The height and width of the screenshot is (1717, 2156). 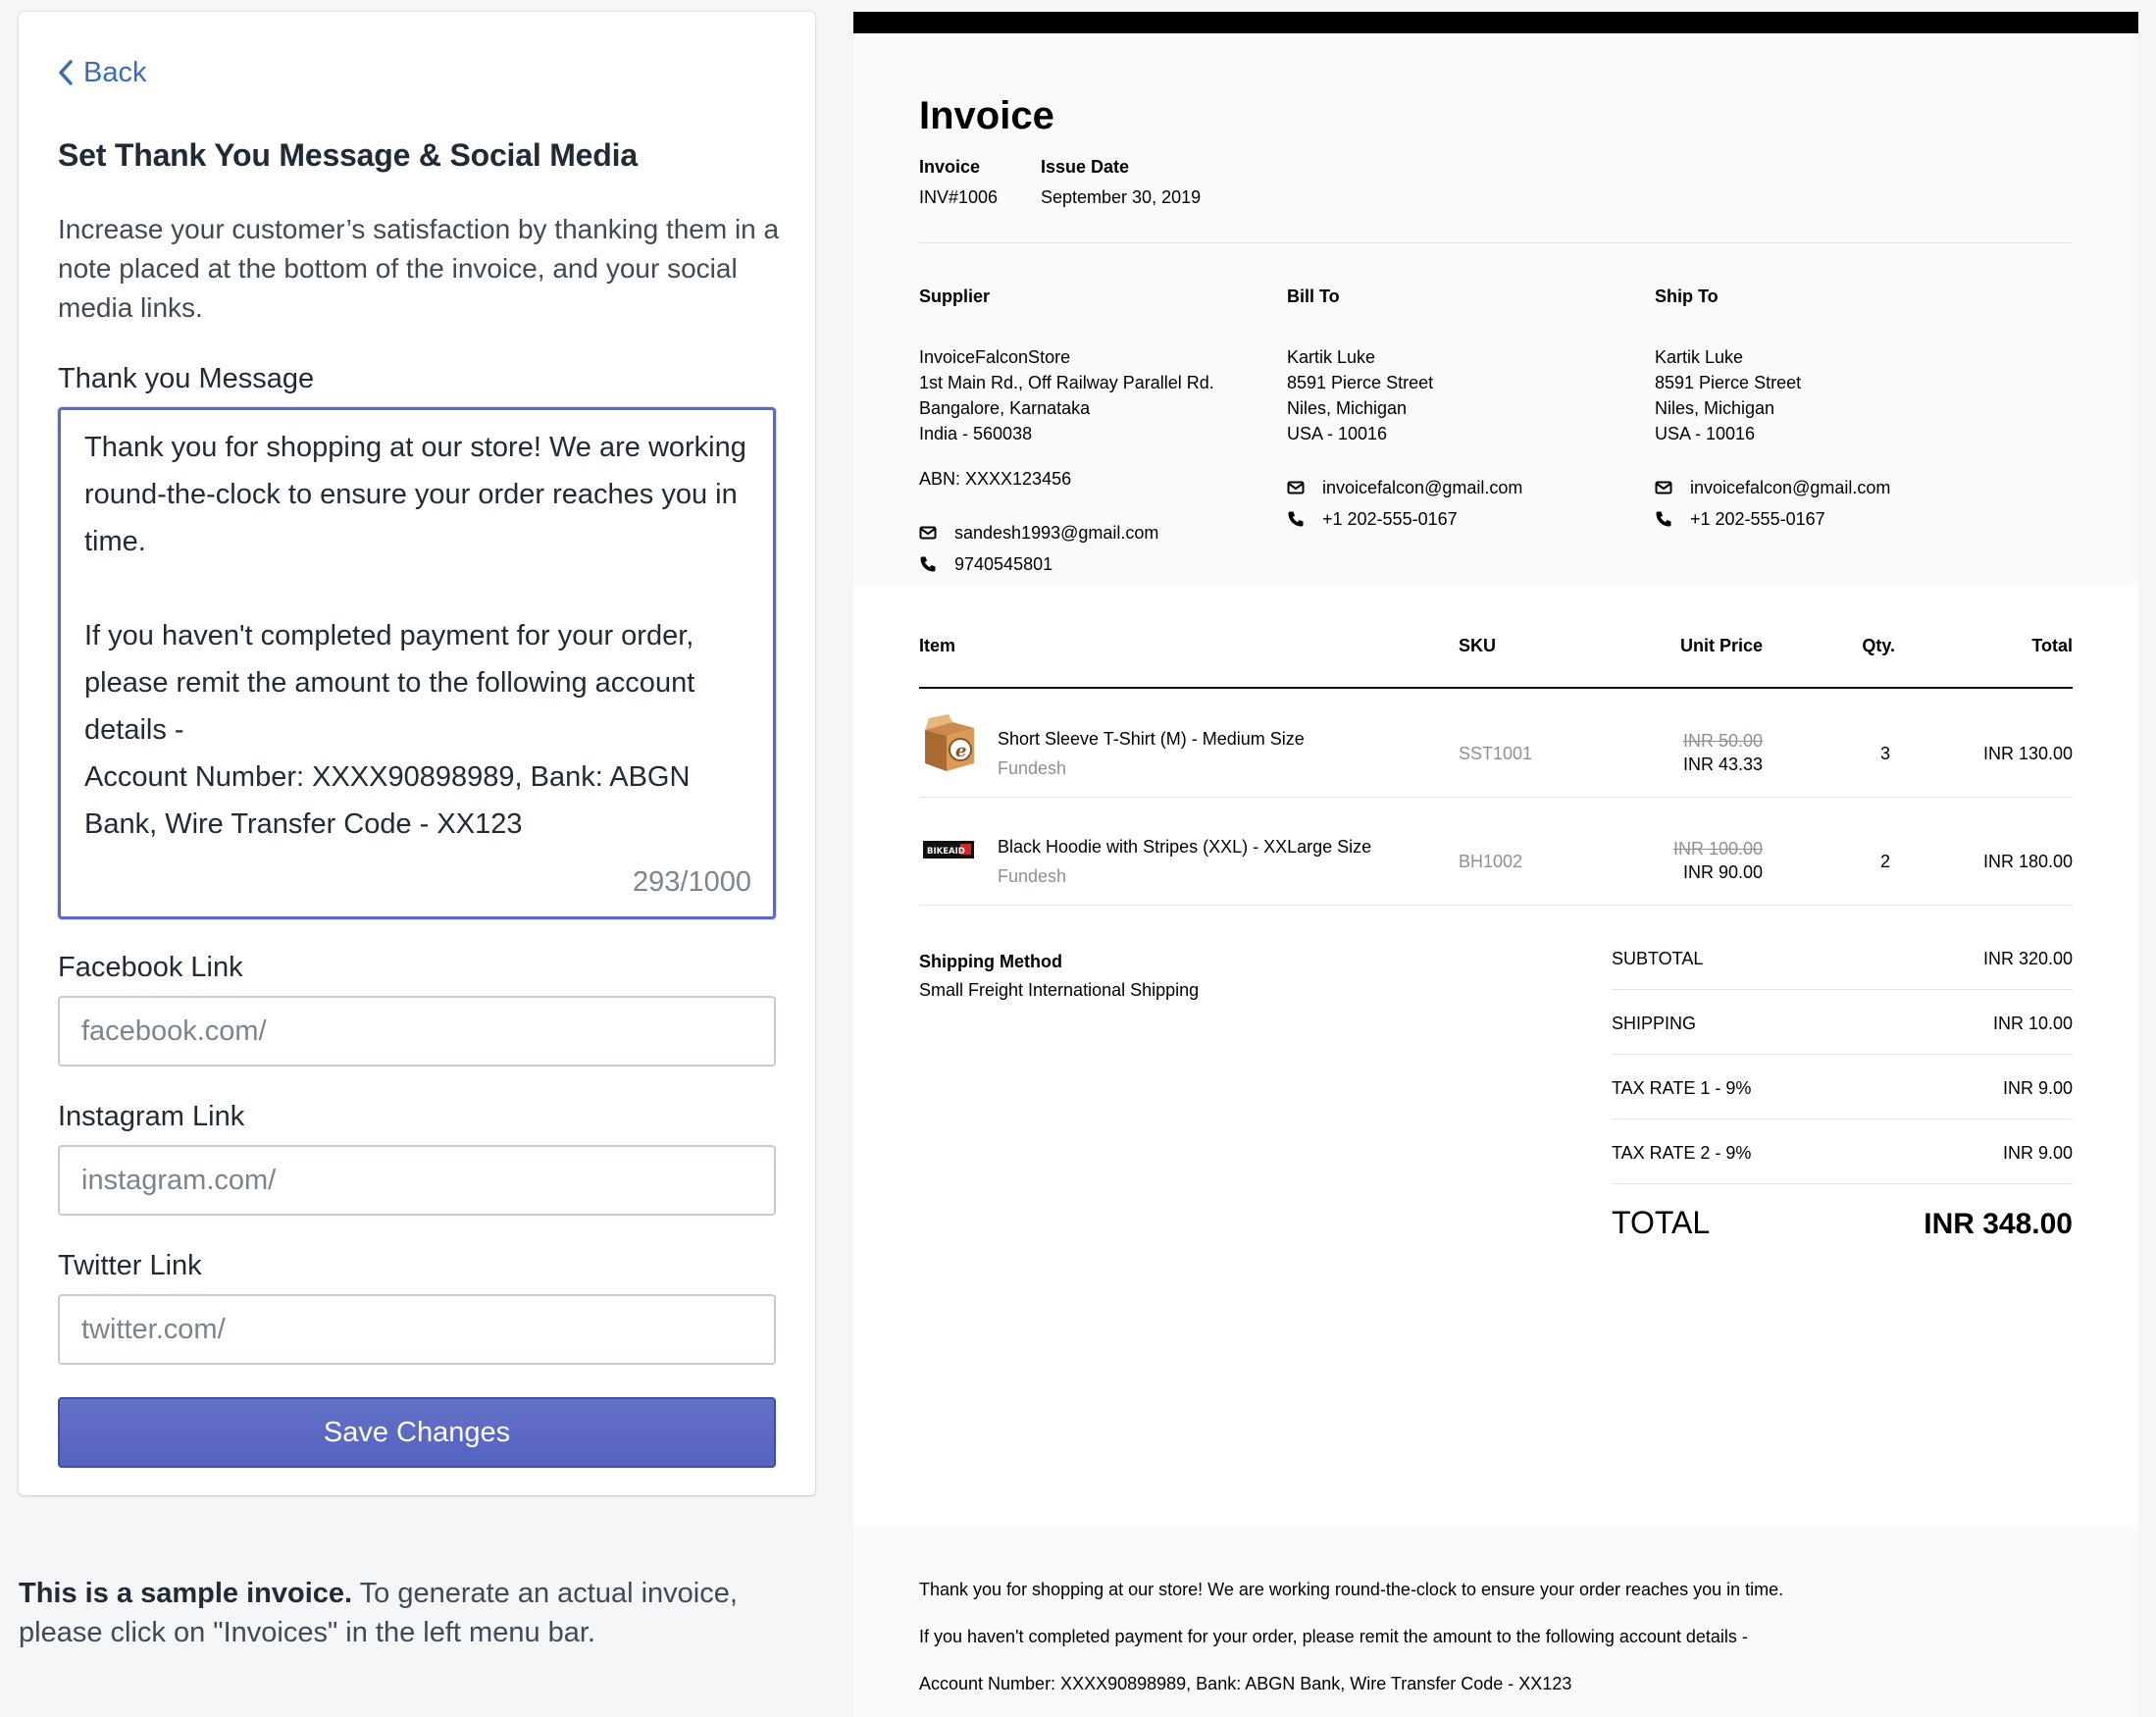 What do you see at coordinates (1463, 519) in the screenshot?
I see `bill-to-phone-row: +1 202-555-0167` at bounding box center [1463, 519].